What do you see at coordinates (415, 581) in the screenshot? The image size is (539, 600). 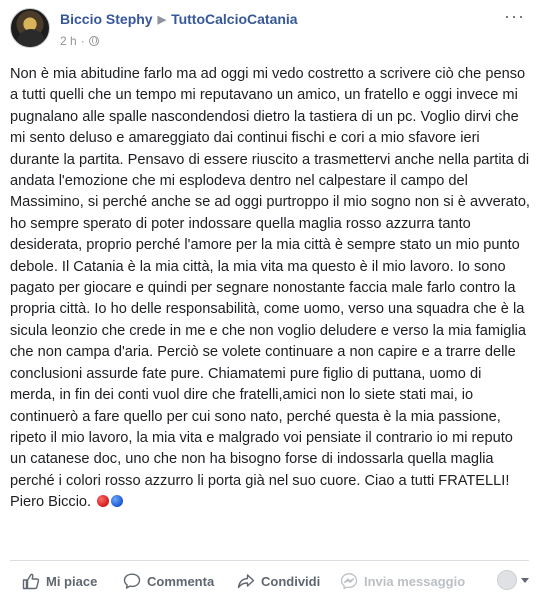 I see `send-message-label: Invia messaggio` at bounding box center [415, 581].